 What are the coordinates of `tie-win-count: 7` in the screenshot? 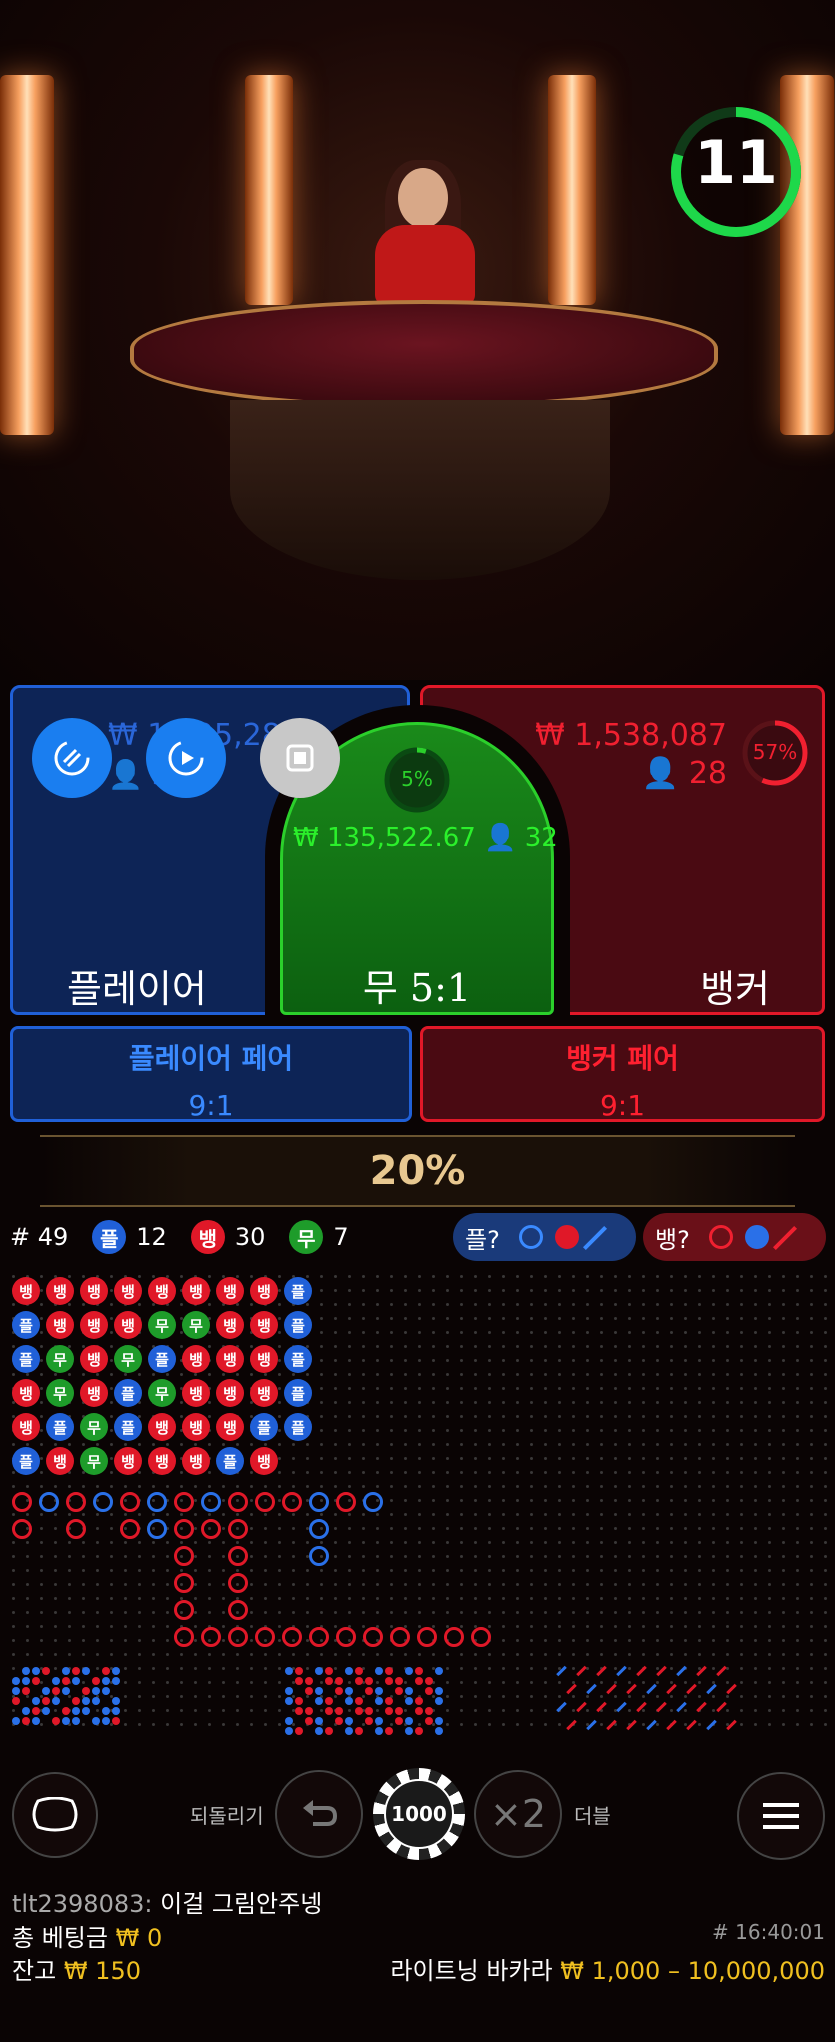 It's located at (341, 1237).